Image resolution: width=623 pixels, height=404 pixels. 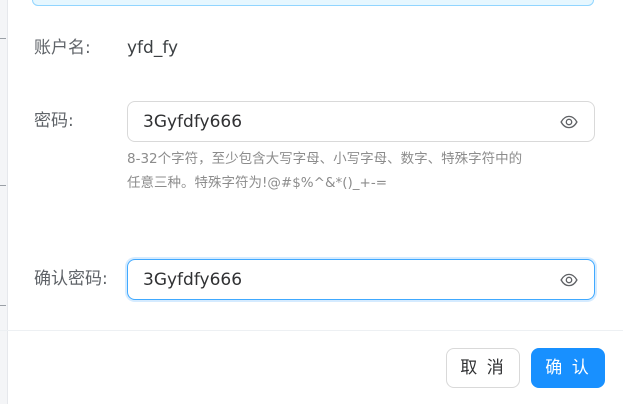 I want to click on confirm-password-input: 3Gyfdfy666, so click(x=361, y=279).